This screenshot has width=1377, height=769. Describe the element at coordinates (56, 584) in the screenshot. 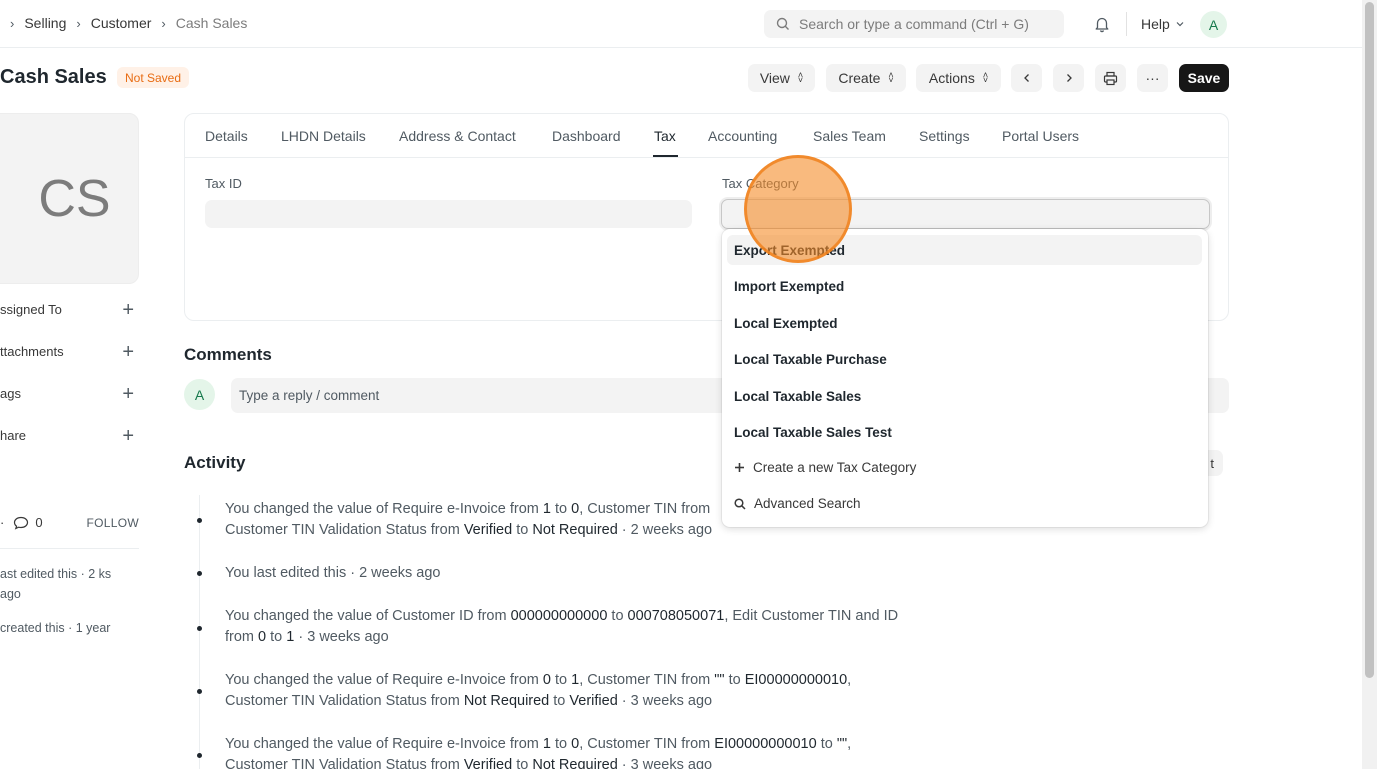

I see `sidebar-last-edited: ast edited this · 2 ks ago` at that location.